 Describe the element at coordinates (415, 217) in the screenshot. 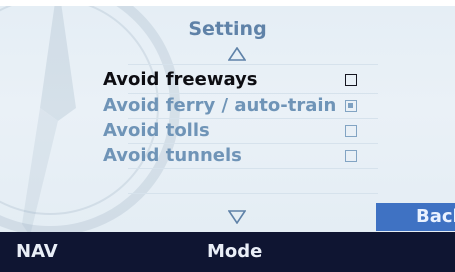

I see `back-button: Back` at that location.